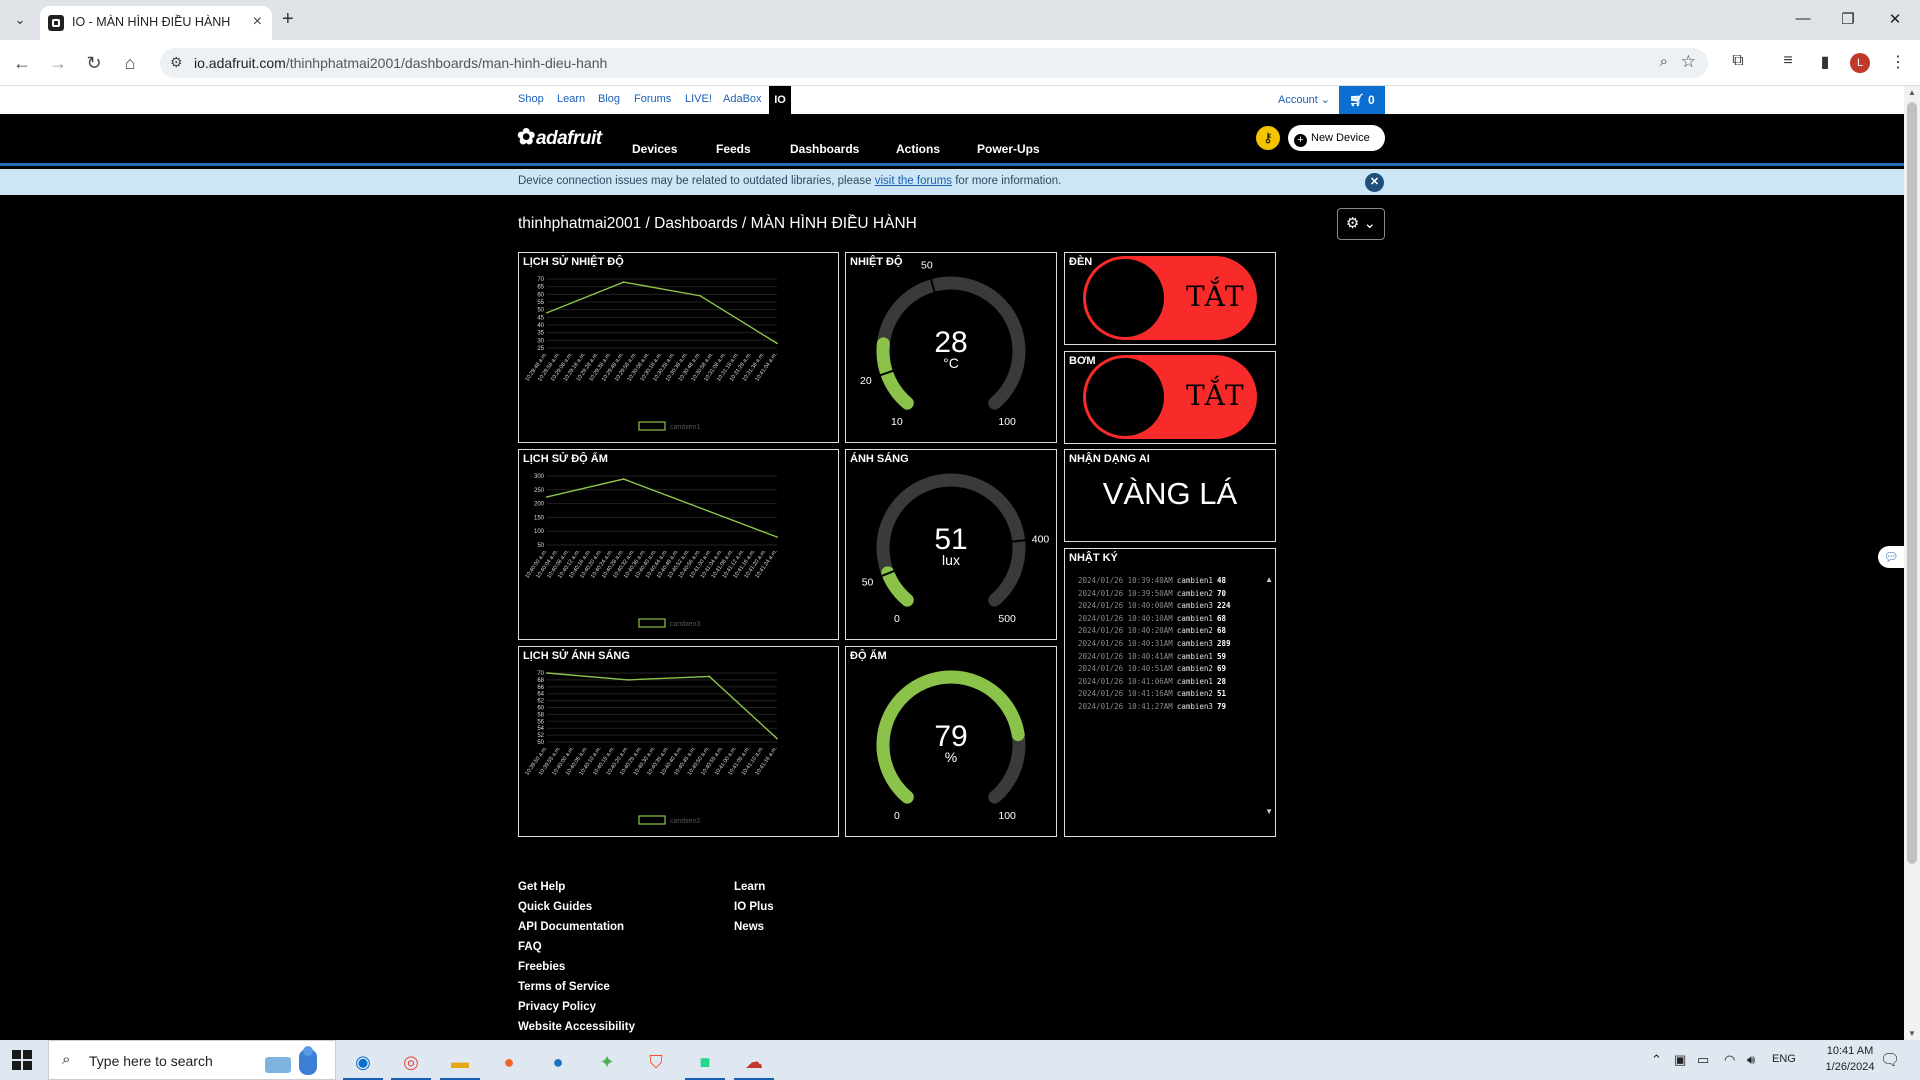  I want to click on tab-search-chevron-icon: ⌄, so click(20, 20).